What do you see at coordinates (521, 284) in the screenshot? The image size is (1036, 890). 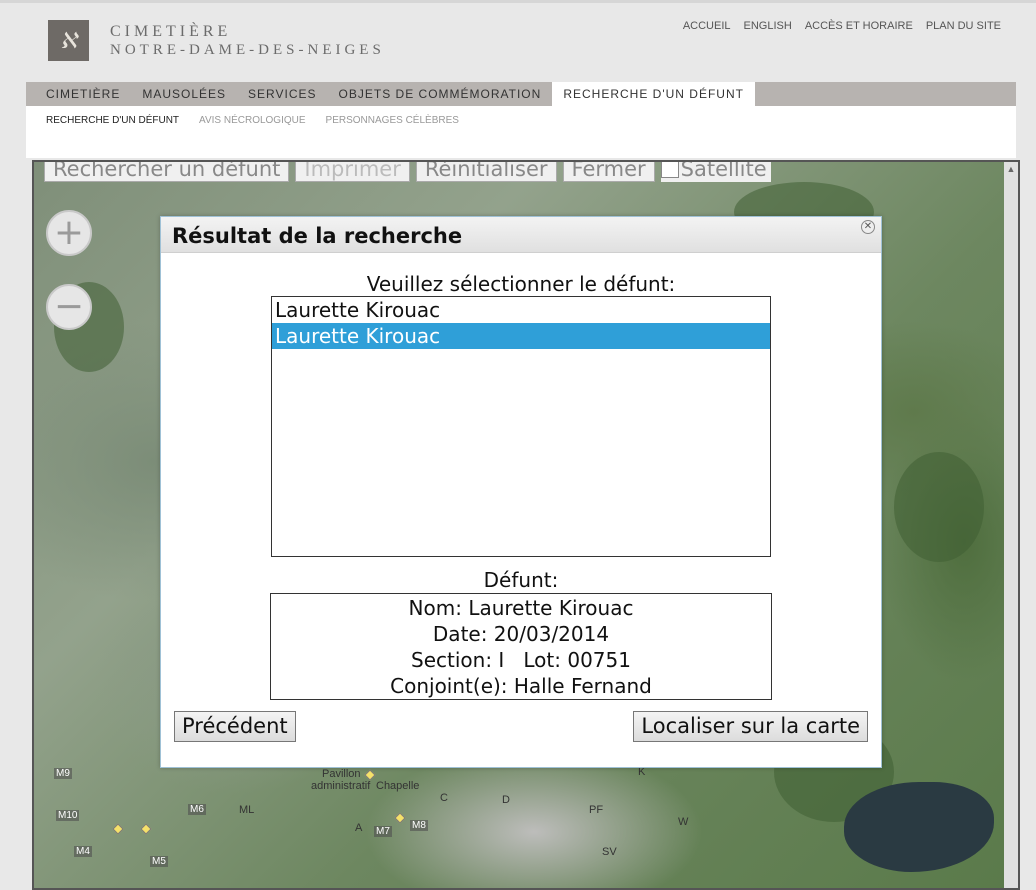 I see `select-prompt: Veuillez sélectionner le défunt:` at bounding box center [521, 284].